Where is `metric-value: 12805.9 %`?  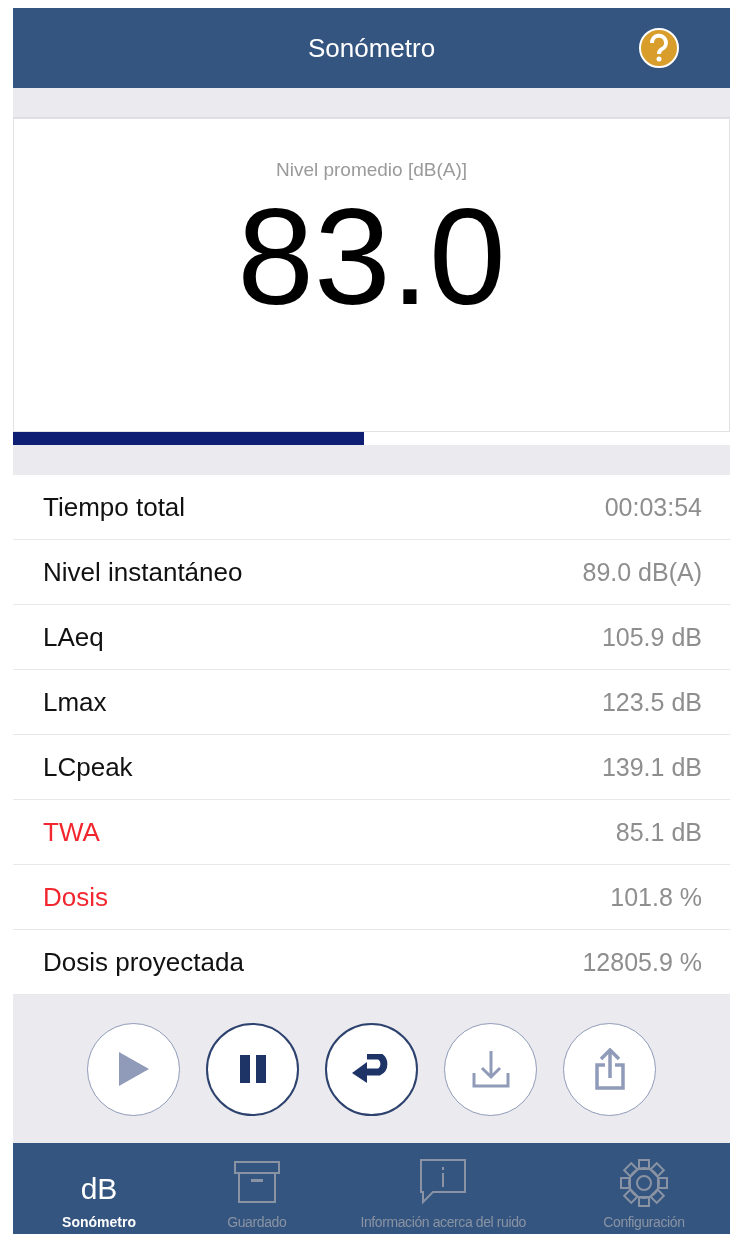 metric-value: 12805.9 % is located at coordinates (642, 962).